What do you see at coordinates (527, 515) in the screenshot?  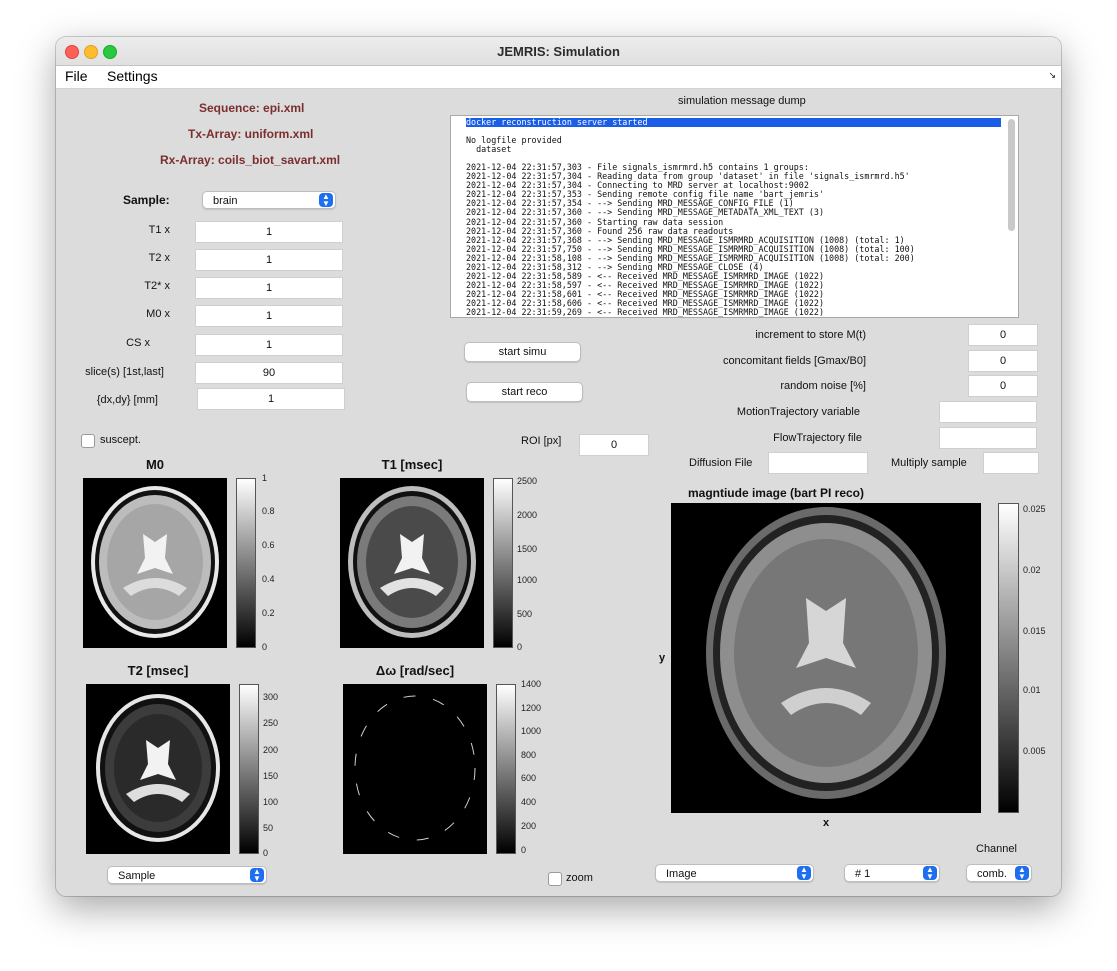 I see `t1-tick: 2000` at bounding box center [527, 515].